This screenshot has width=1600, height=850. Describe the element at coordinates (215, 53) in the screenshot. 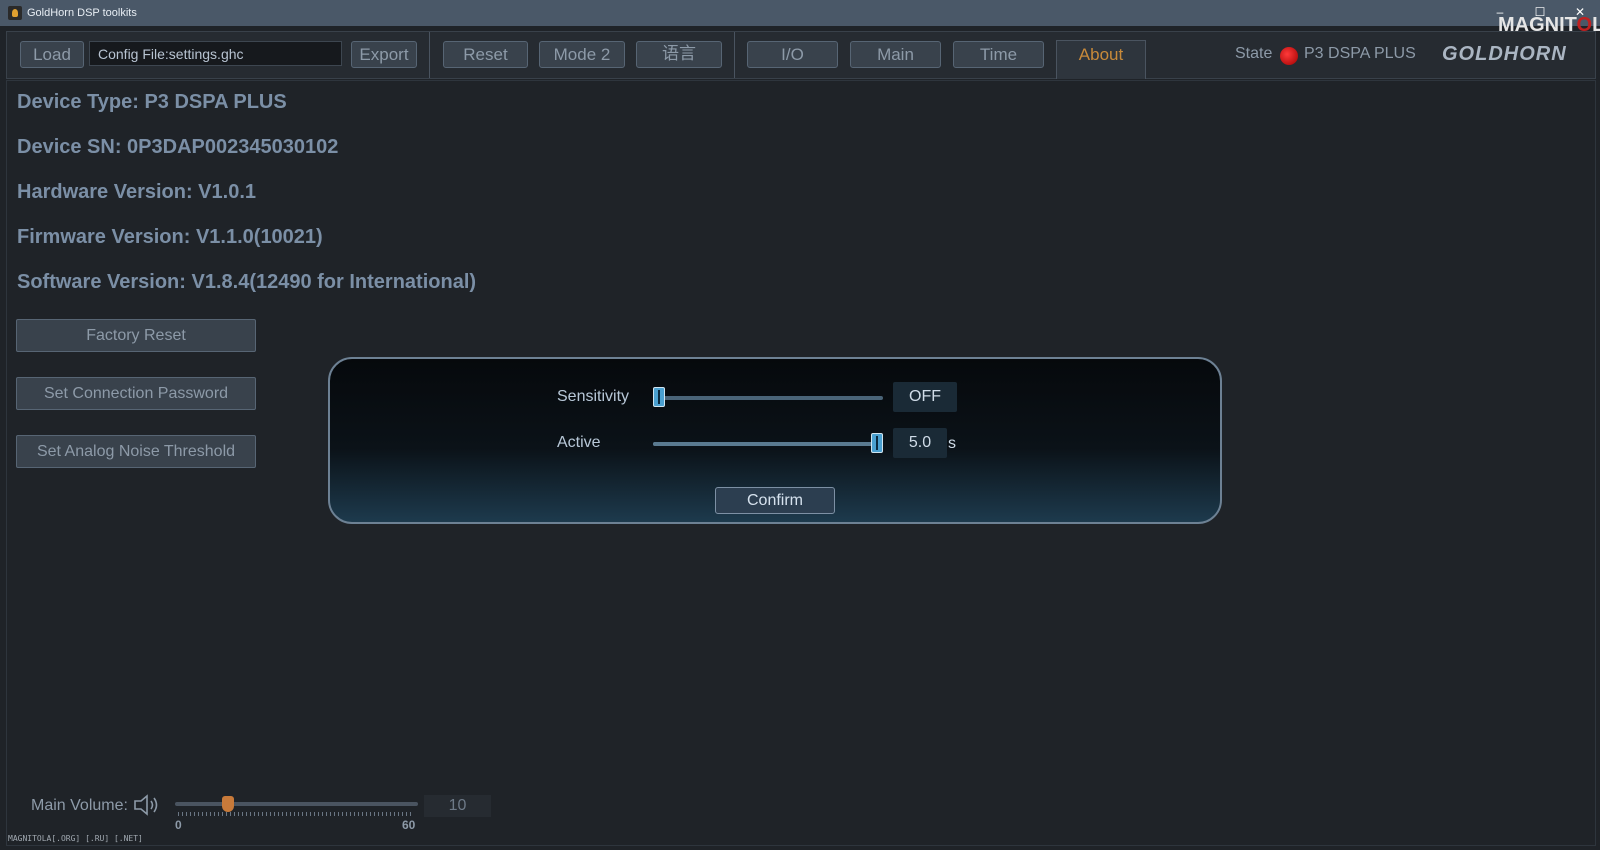

I see `config-file-field: Config File:settings.ghc` at that location.